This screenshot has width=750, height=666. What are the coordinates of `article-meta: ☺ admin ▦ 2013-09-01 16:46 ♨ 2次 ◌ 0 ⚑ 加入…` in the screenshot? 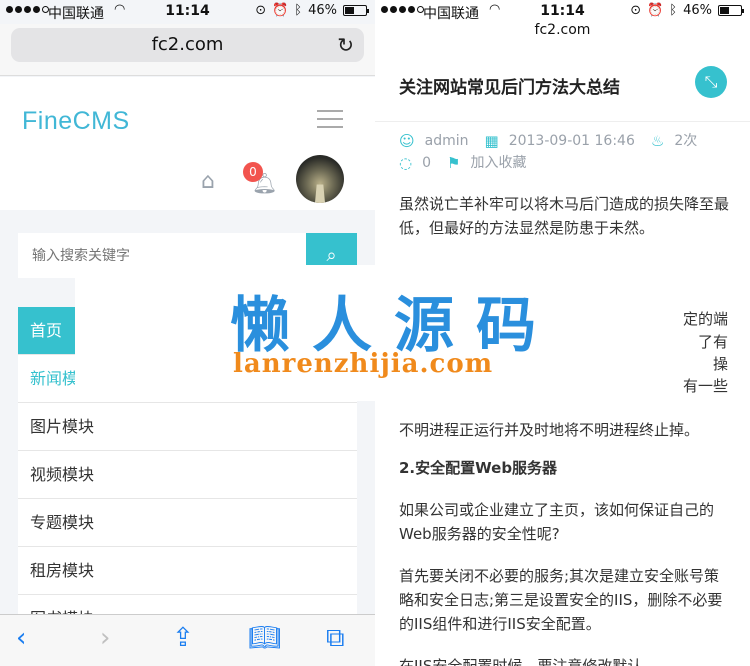 It's located at (569, 152).